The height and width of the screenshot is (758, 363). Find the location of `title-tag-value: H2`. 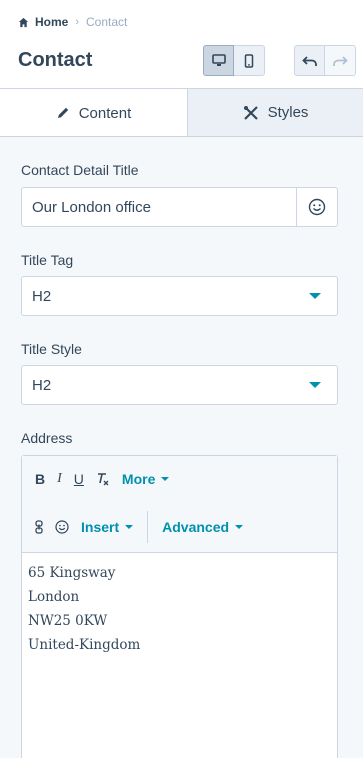

title-tag-value: H2 is located at coordinates (42, 296).